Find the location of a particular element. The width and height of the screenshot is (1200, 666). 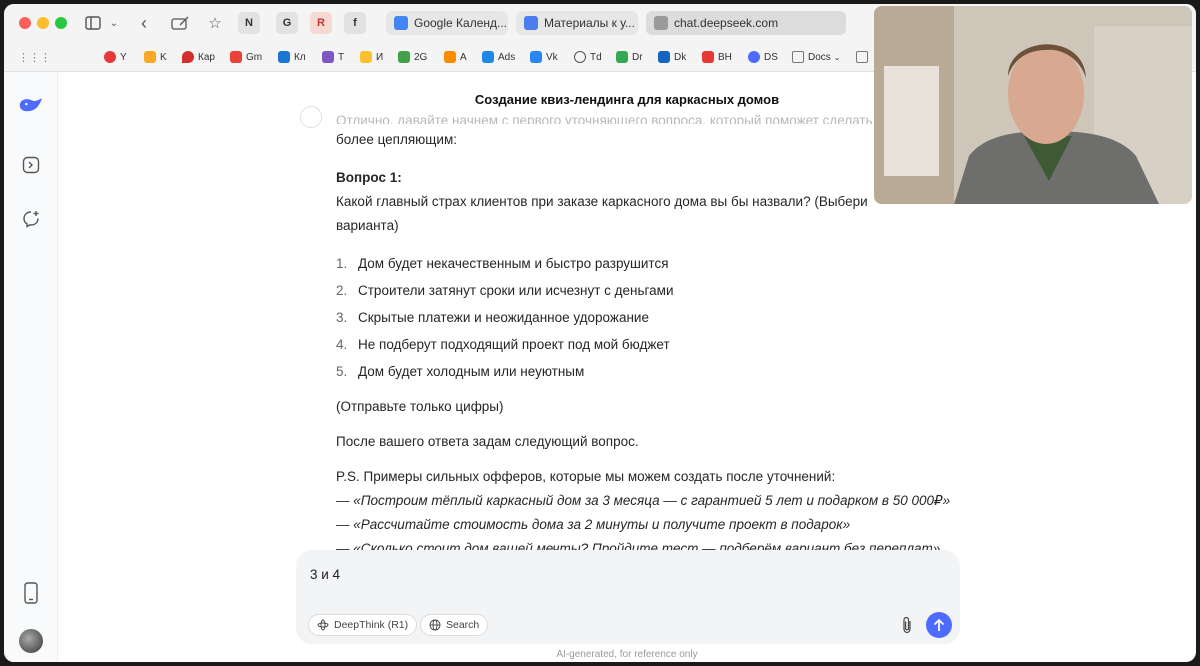

user-avatar is located at coordinates (31, 641).